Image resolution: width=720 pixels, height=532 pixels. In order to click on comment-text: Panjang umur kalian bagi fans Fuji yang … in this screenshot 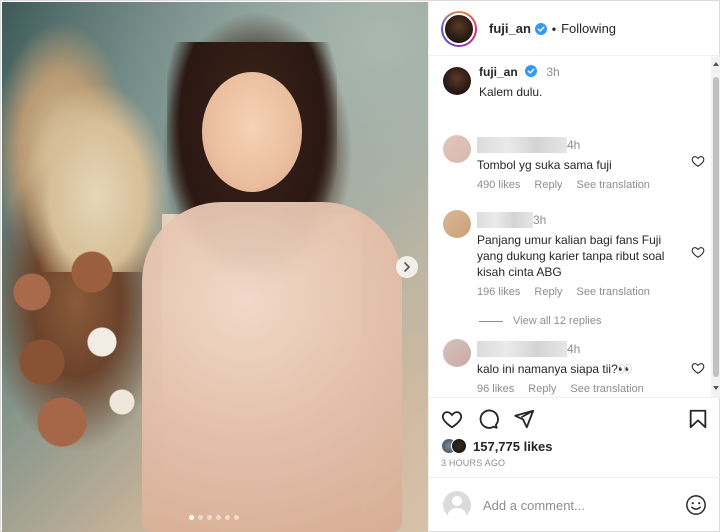, I will do `click(571, 256)`.